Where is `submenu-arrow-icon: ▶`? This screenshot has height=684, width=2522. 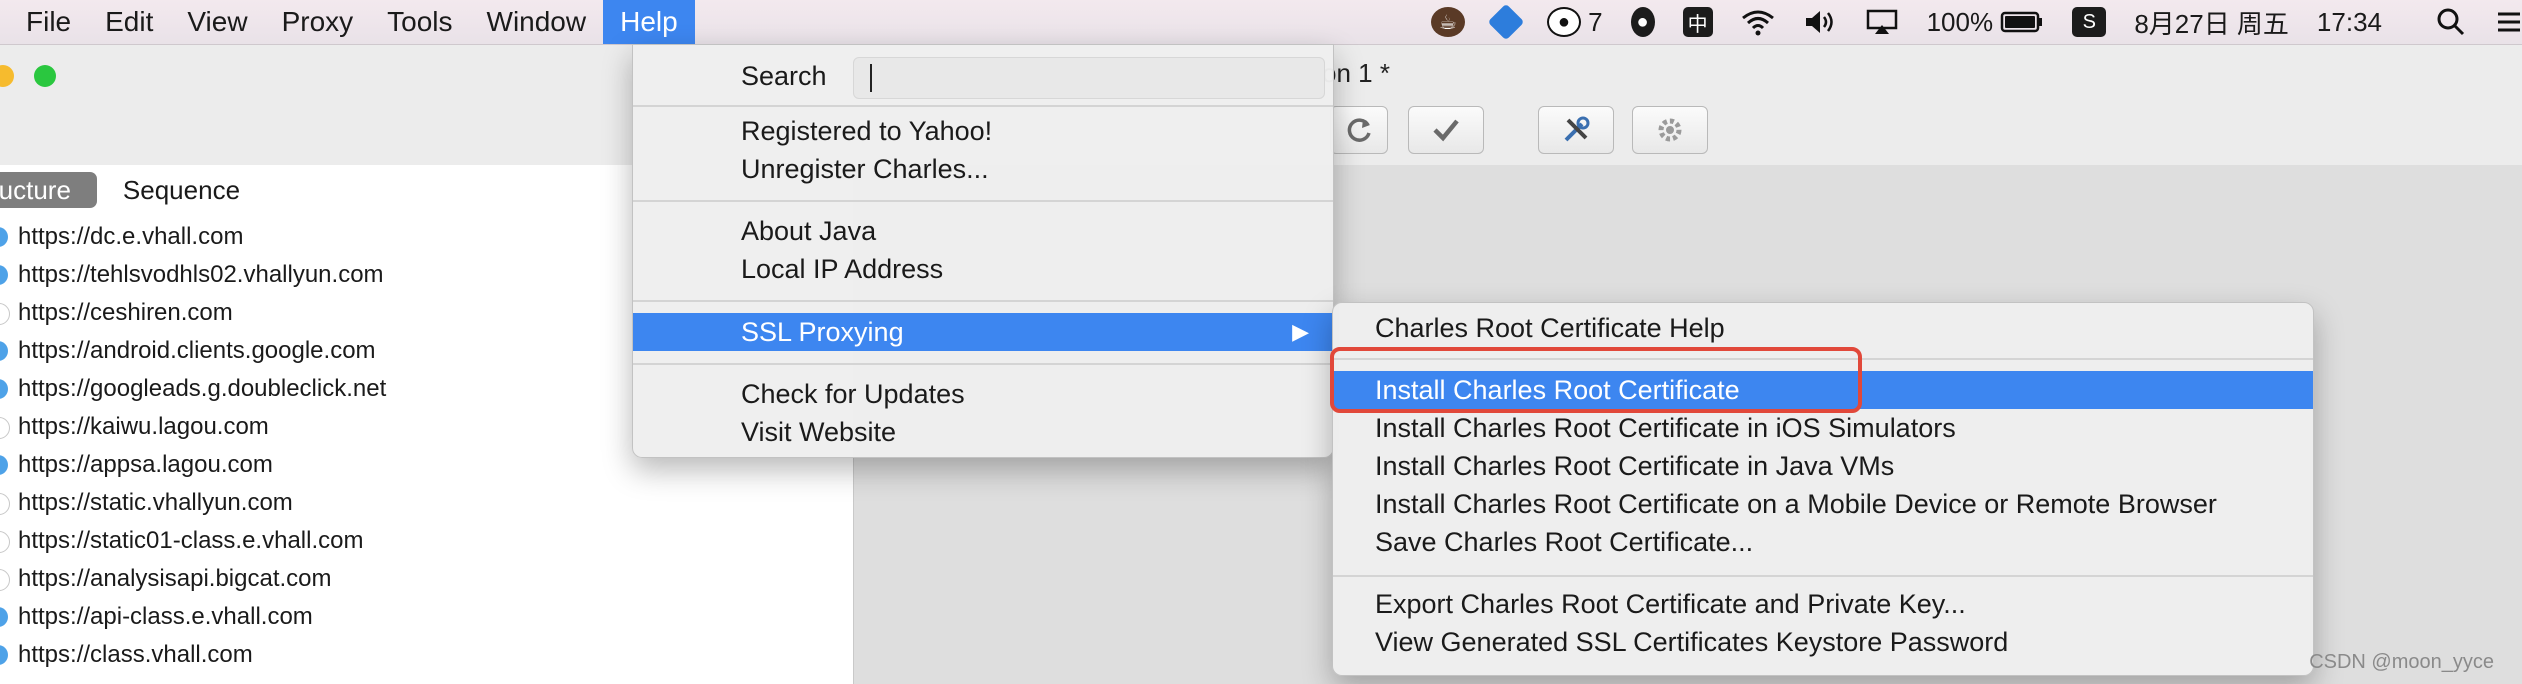 submenu-arrow-icon: ▶ is located at coordinates (1300, 331).